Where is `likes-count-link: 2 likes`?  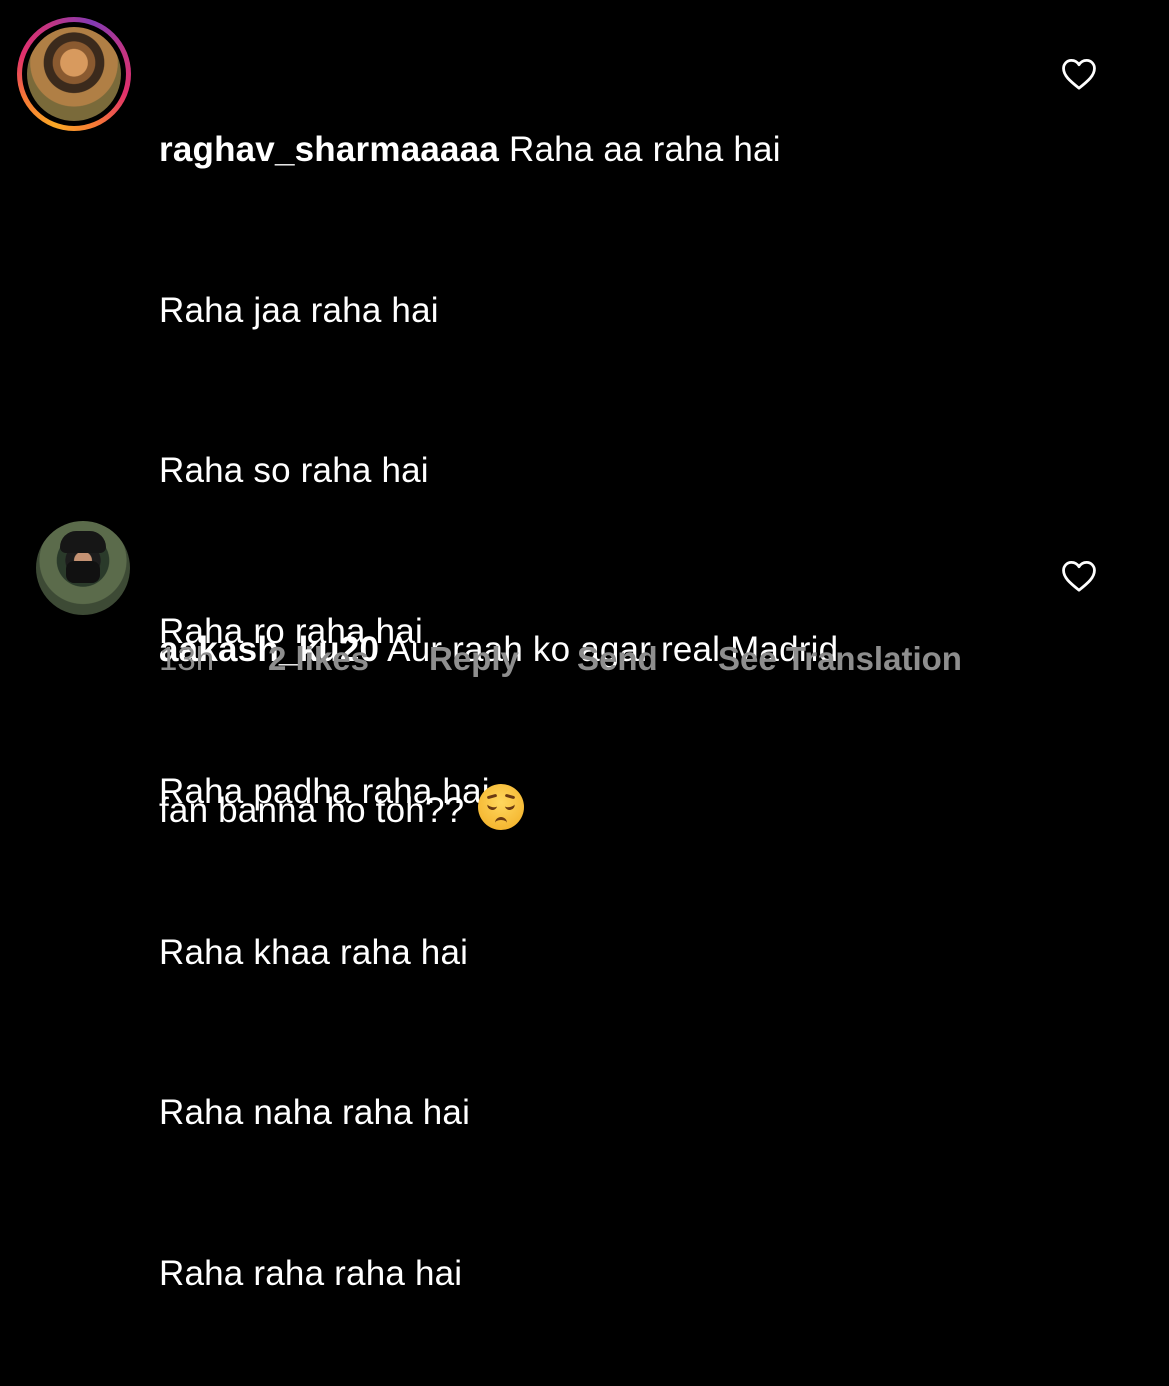 likes-count-link: 2 likes is located at coordinates (318, 659).